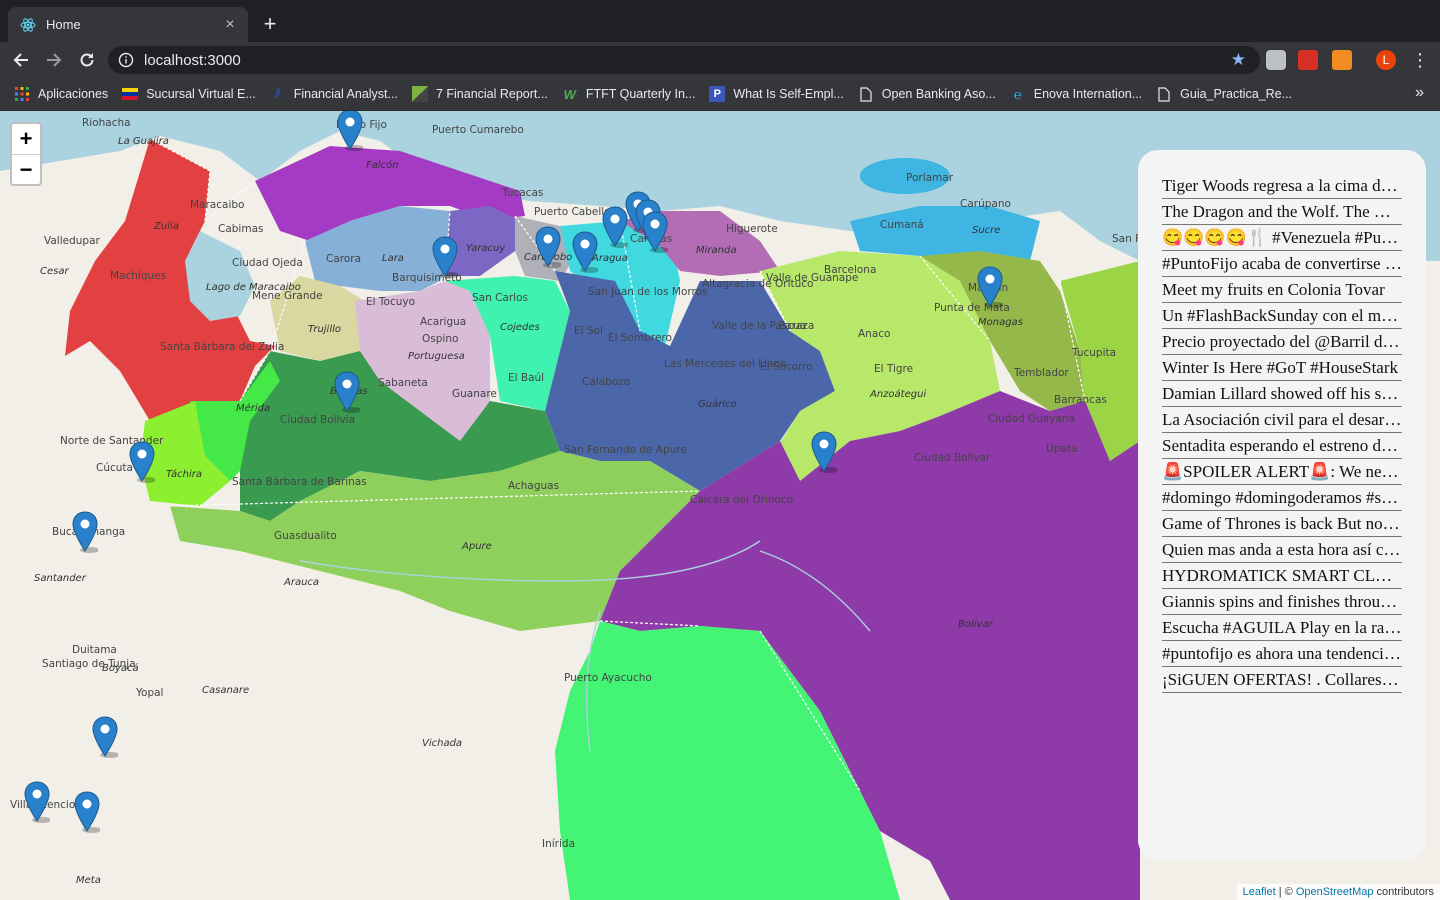  What do you see at coordinates (26, 170) in the screenshot?
I see `zoom-out-button: −` at bounding box center [26, 170].